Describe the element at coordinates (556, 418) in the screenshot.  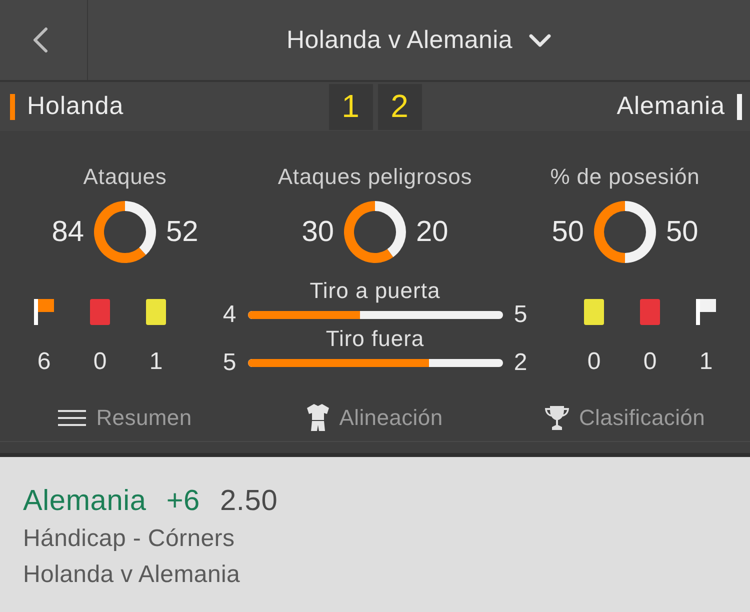
I see `trophy-icon` at that location.